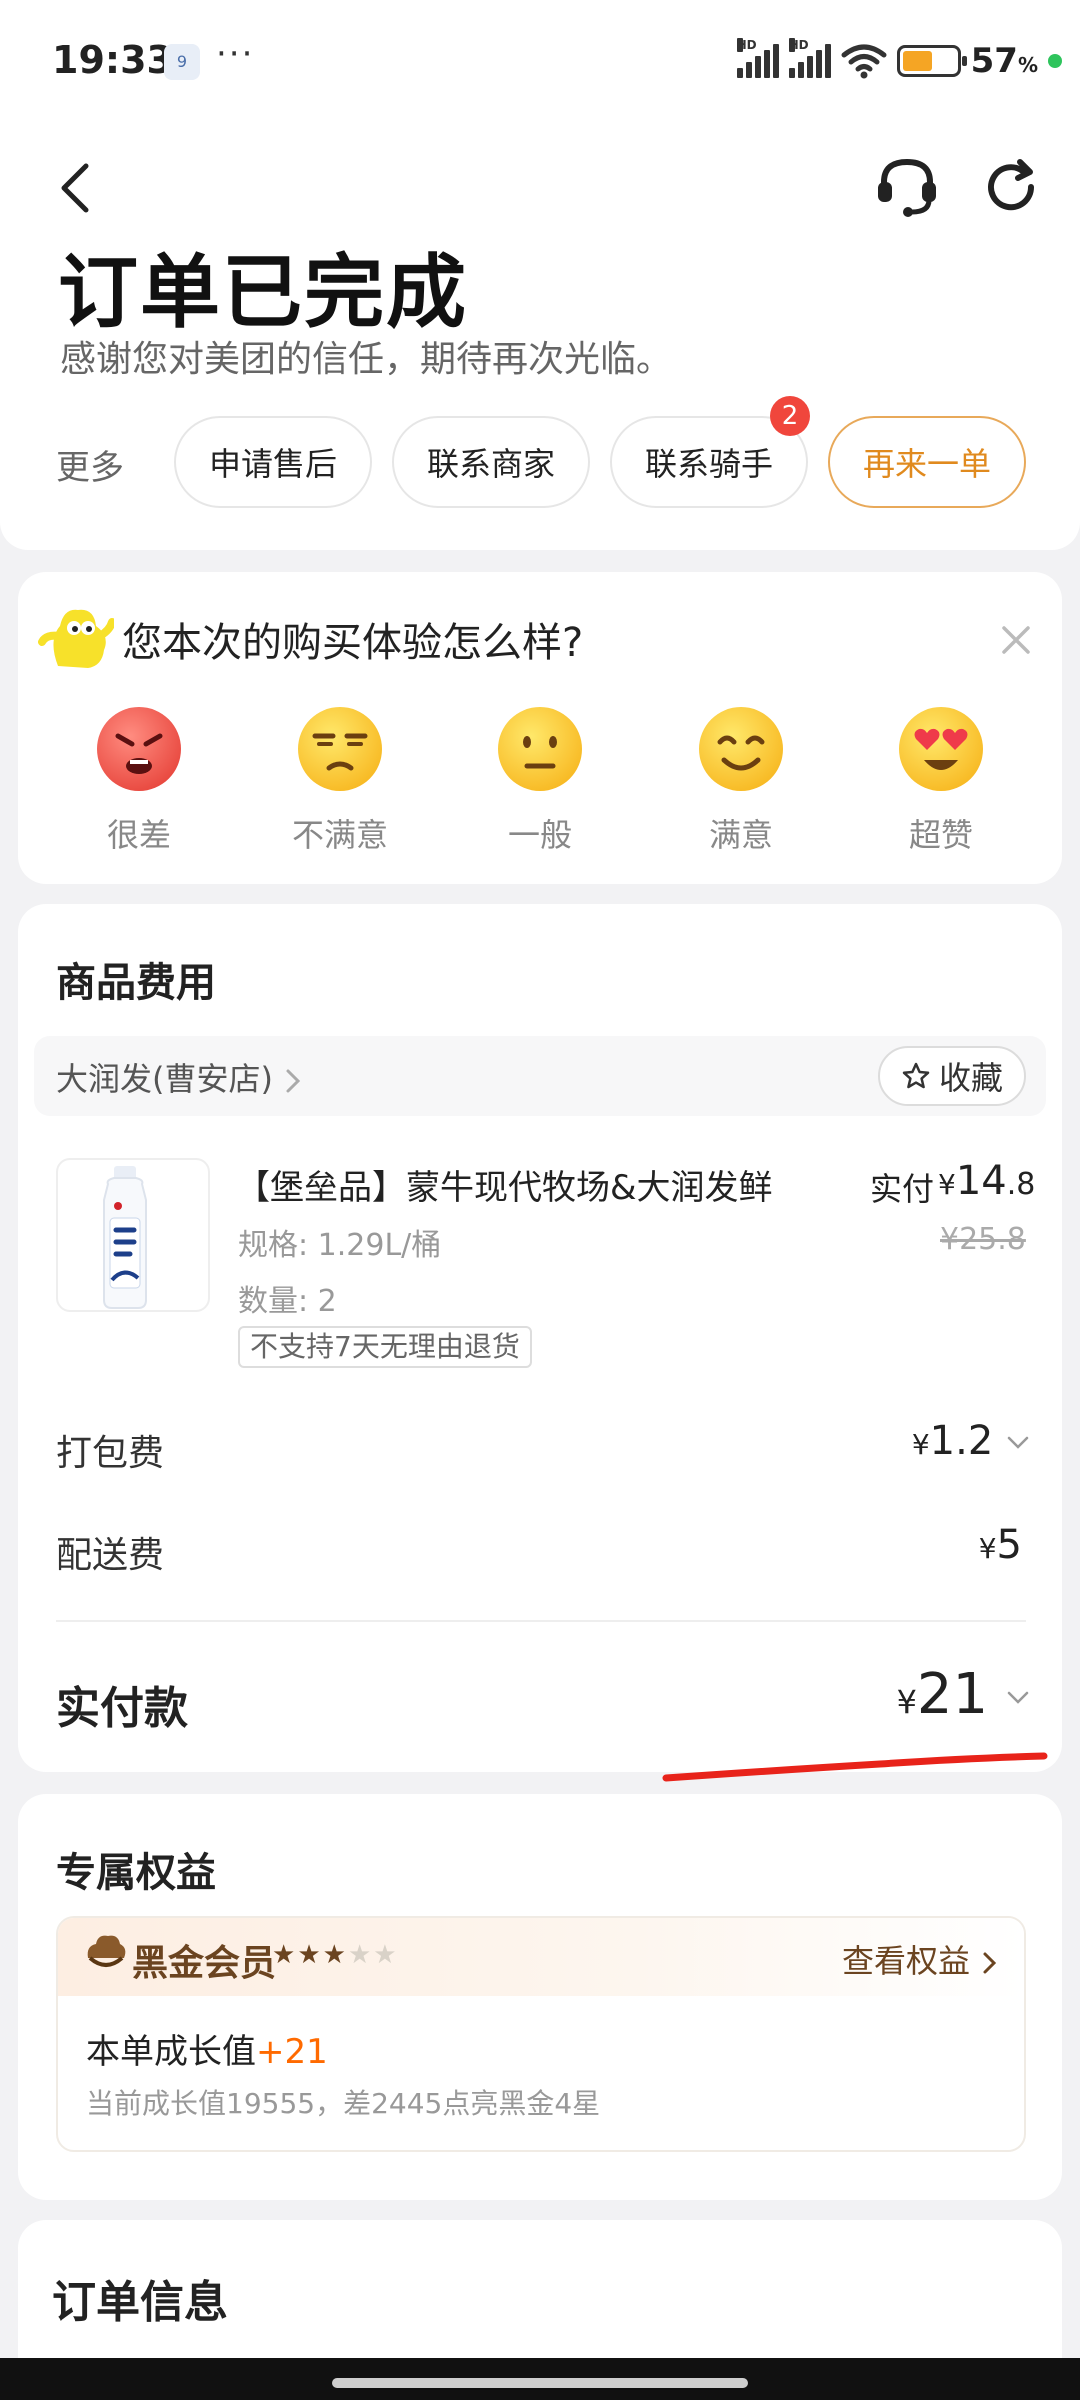 Image resolution: width=1080 pixels, height=2400 pixels. I want to click on product-image, so click(133, 1235).